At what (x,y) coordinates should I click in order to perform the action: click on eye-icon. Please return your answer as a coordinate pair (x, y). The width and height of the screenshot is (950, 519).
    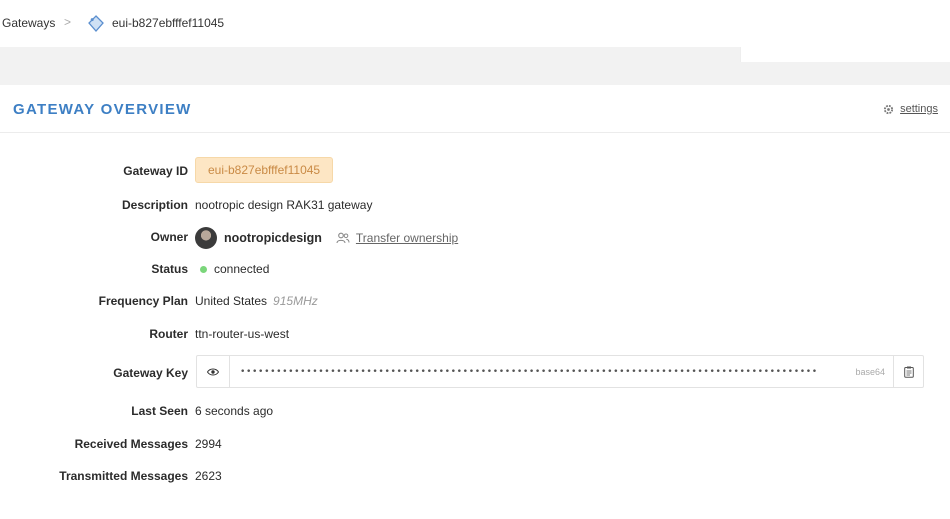
    Looking at the image, I should click on (213, 371).